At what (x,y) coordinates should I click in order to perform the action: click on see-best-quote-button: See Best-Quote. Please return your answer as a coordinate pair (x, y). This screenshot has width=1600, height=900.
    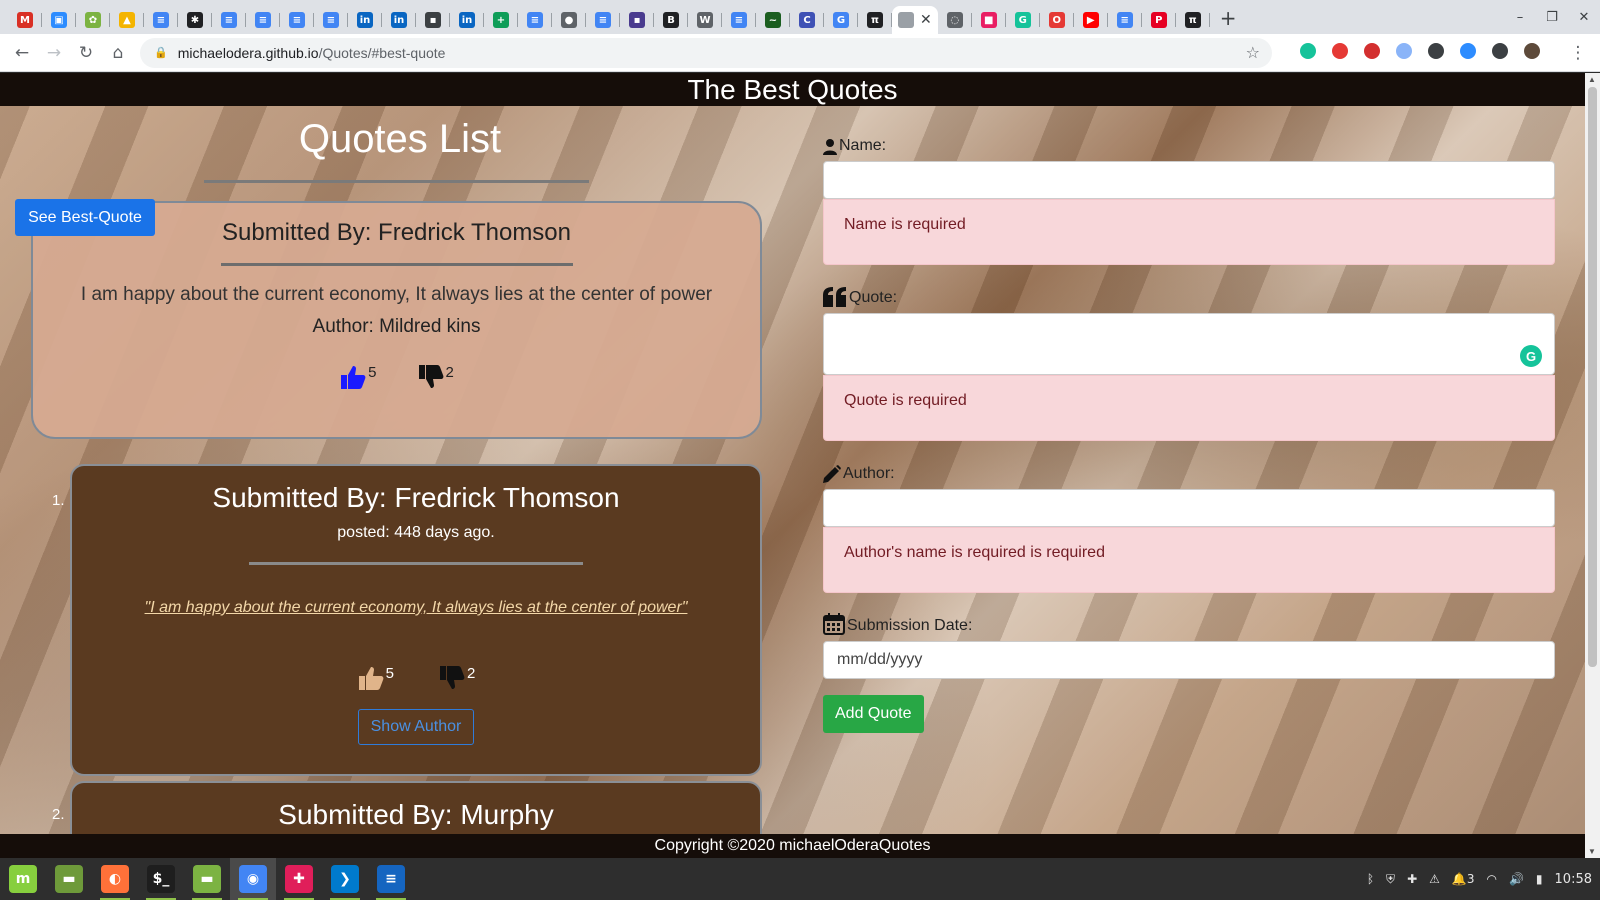
    Looking at the image, I should click on (85, 217).